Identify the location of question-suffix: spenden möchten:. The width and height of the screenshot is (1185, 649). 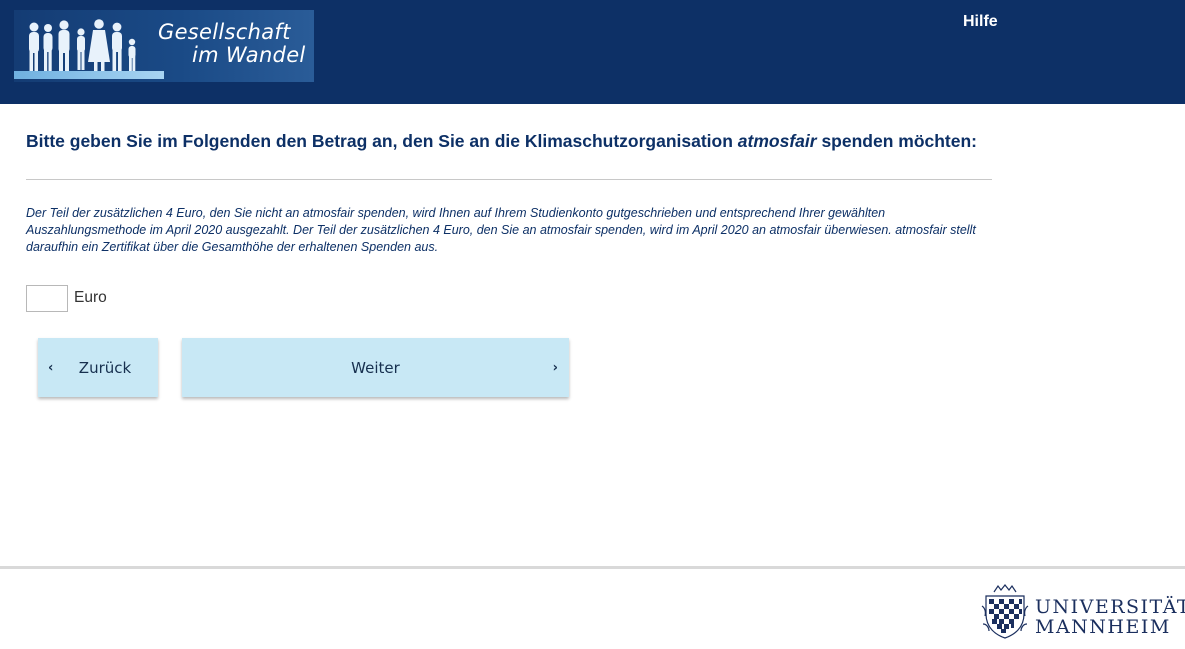
(897, 141).